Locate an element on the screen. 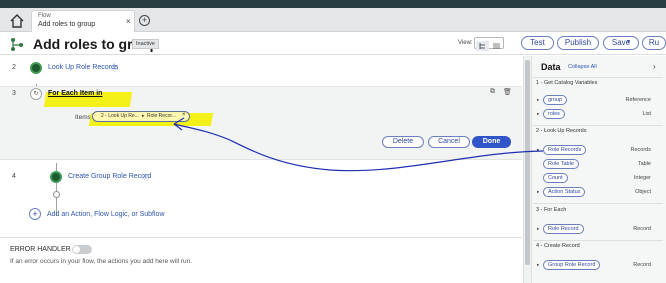 The height and width of the screenshot is (283, 666). data-type: Records is located at coordinates (640, 150).